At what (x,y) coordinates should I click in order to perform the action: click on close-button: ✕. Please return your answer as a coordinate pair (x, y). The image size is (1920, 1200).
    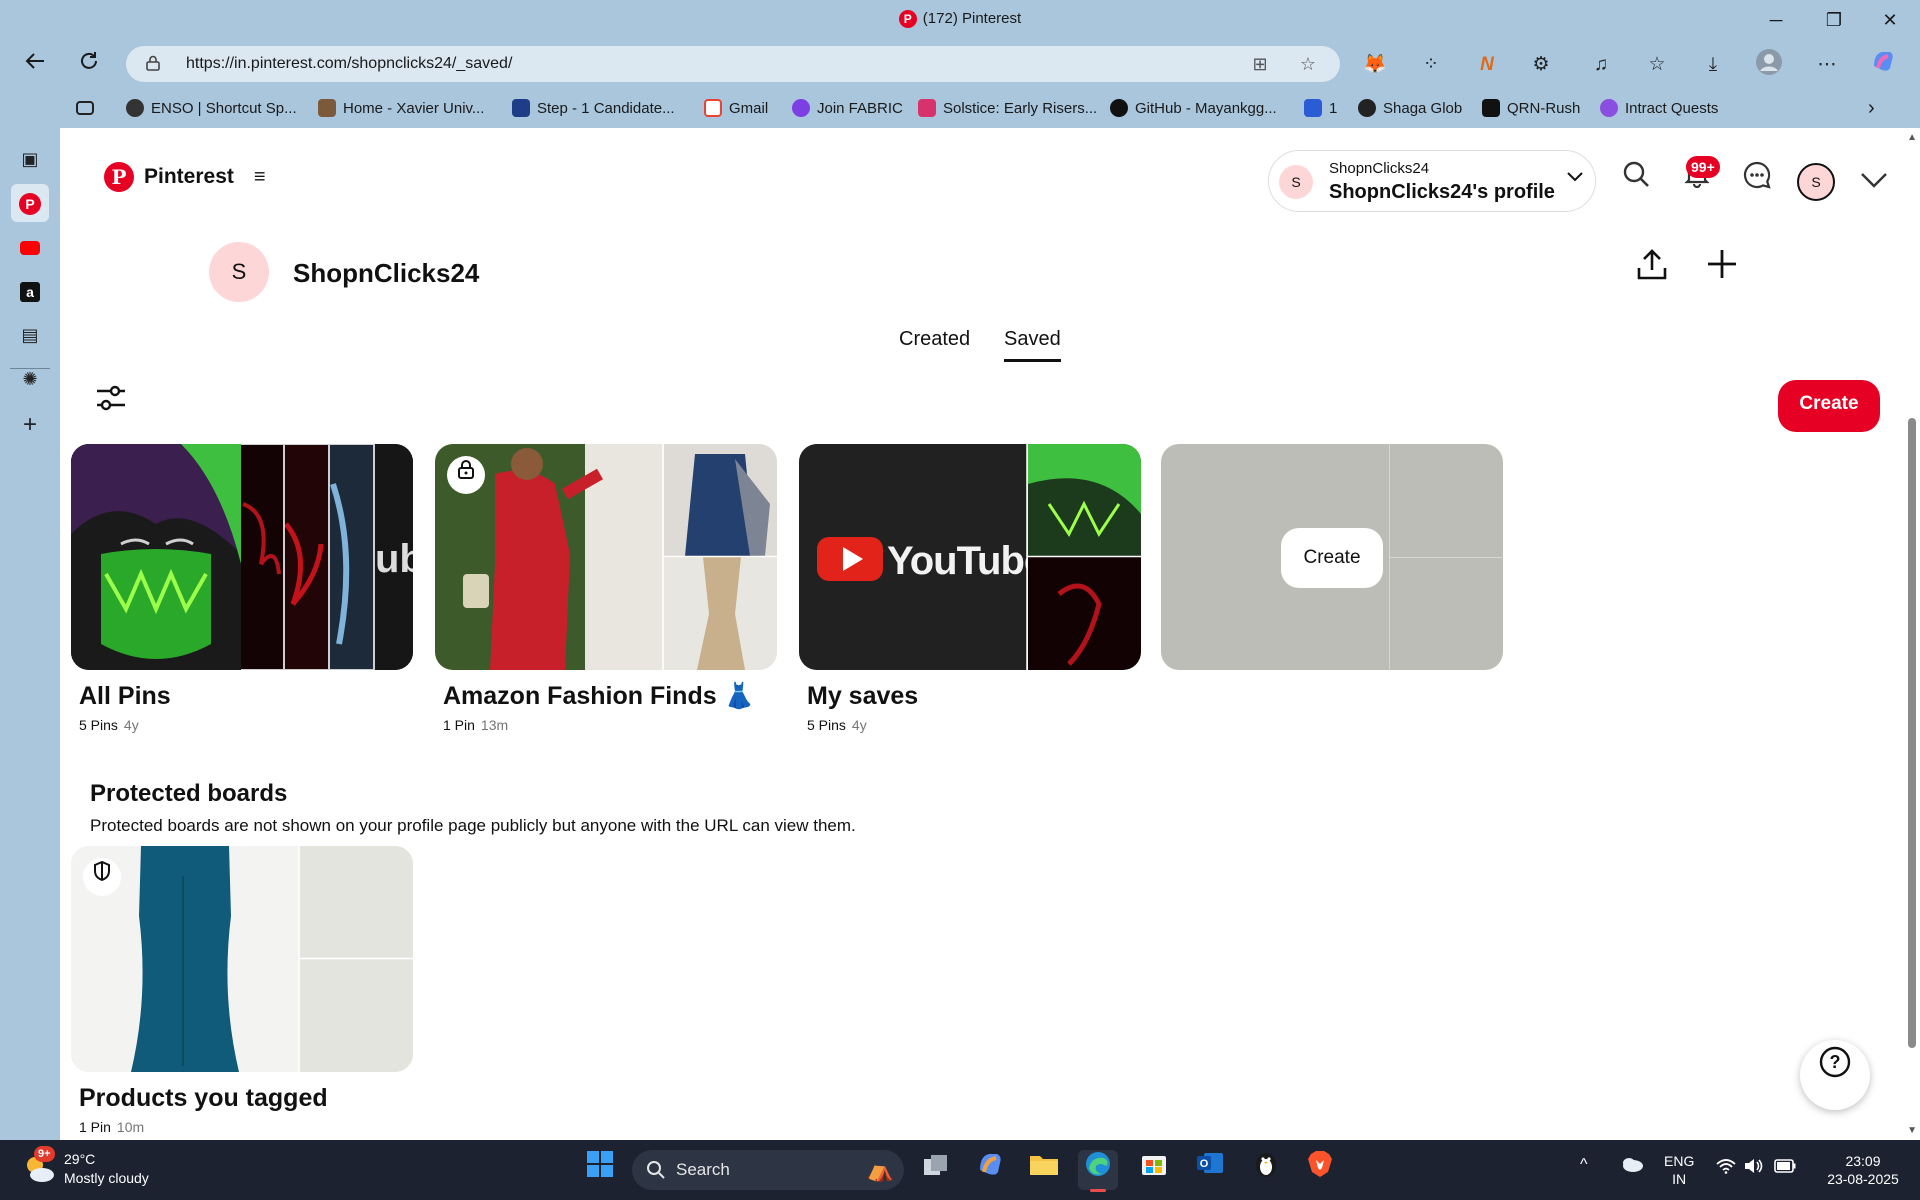
    Looking at the image, I should click on (1890, 20).